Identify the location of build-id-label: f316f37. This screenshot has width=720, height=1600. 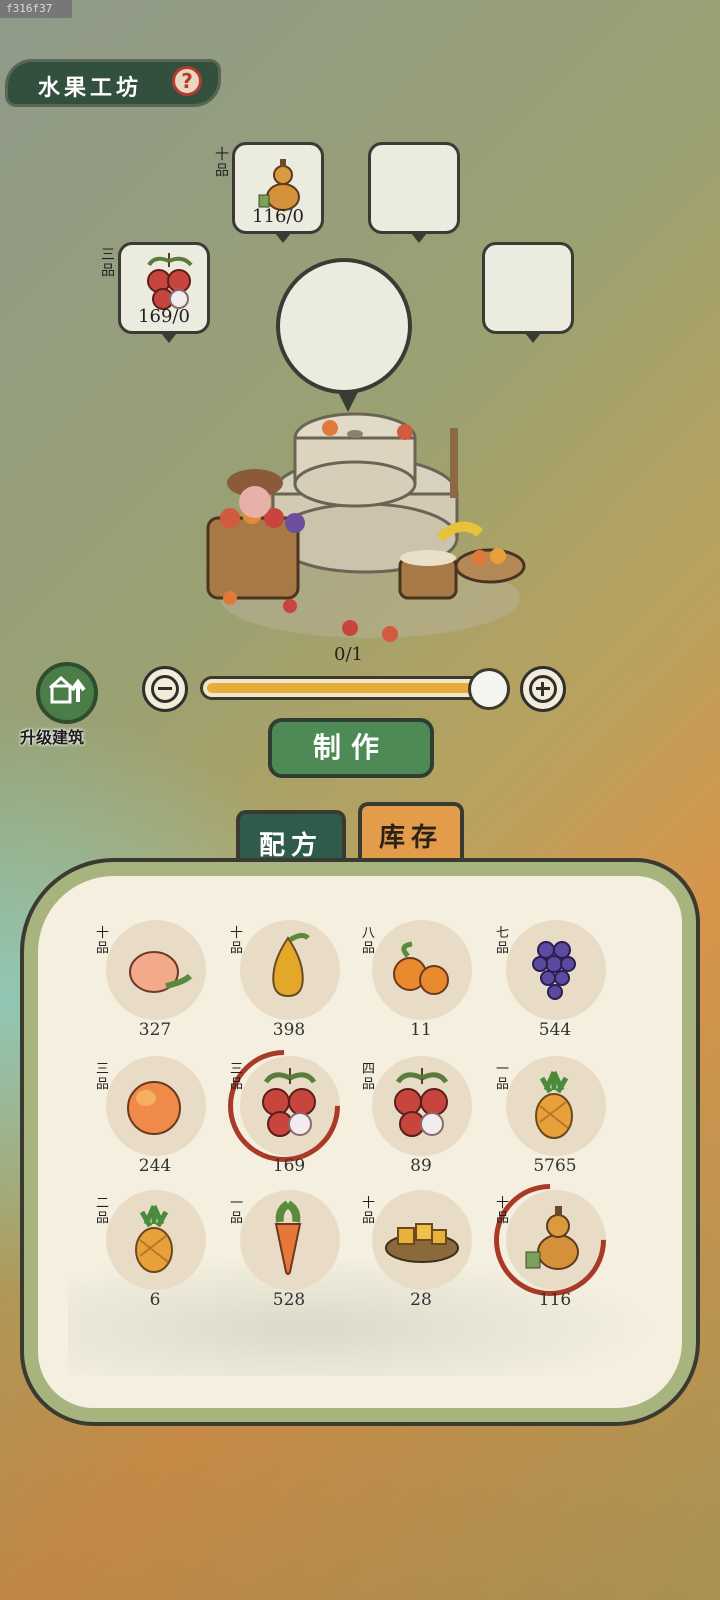
(36, 9).